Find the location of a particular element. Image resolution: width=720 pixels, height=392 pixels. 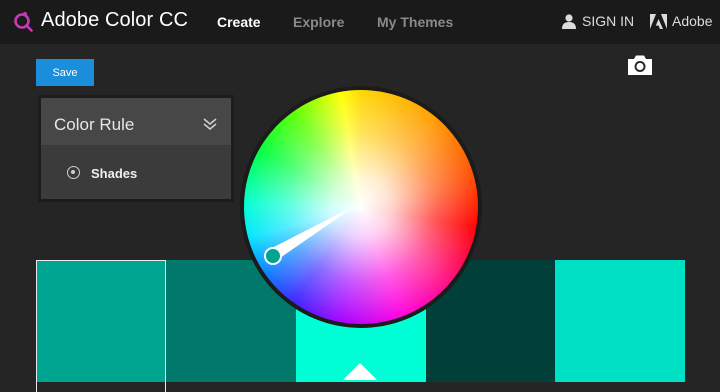

selected-swatch-outline is located at coordinates (101, 386).